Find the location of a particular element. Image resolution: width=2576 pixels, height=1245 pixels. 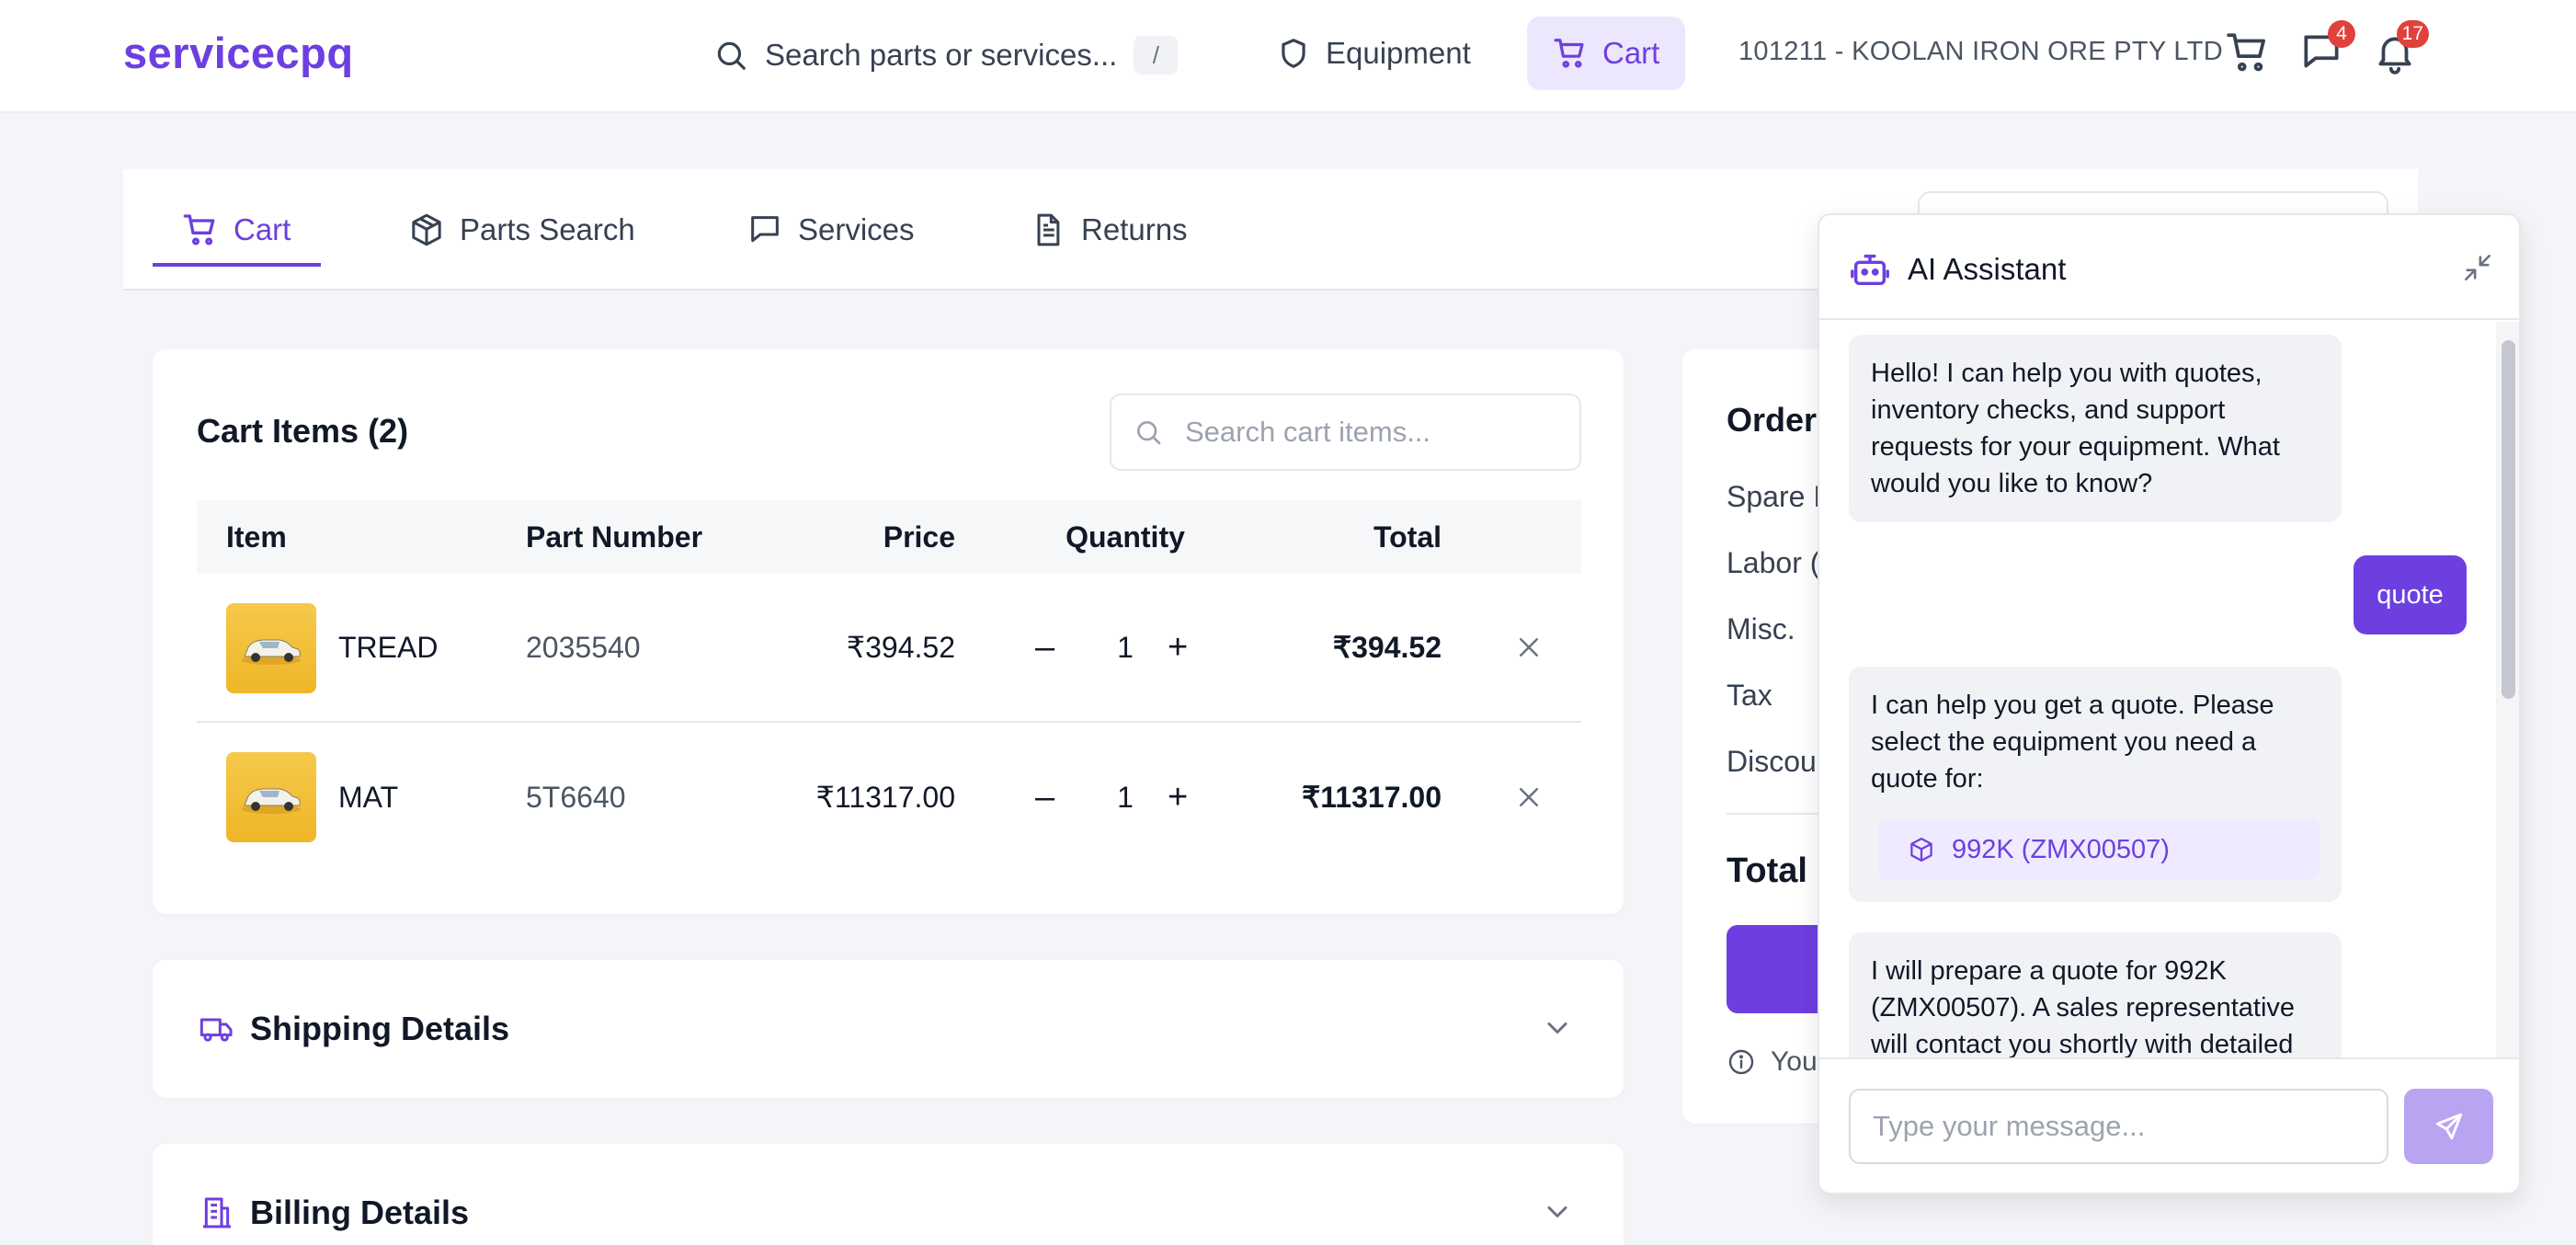

messages-button: 4 is located at coordinates (2326, 47).